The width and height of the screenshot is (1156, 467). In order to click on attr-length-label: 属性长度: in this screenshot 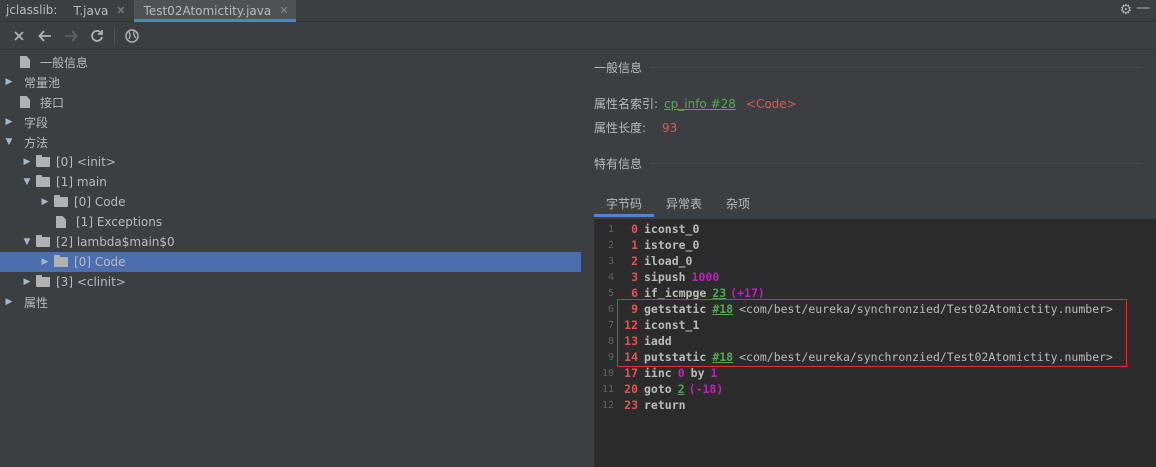, I will do `click(620, 128)`.